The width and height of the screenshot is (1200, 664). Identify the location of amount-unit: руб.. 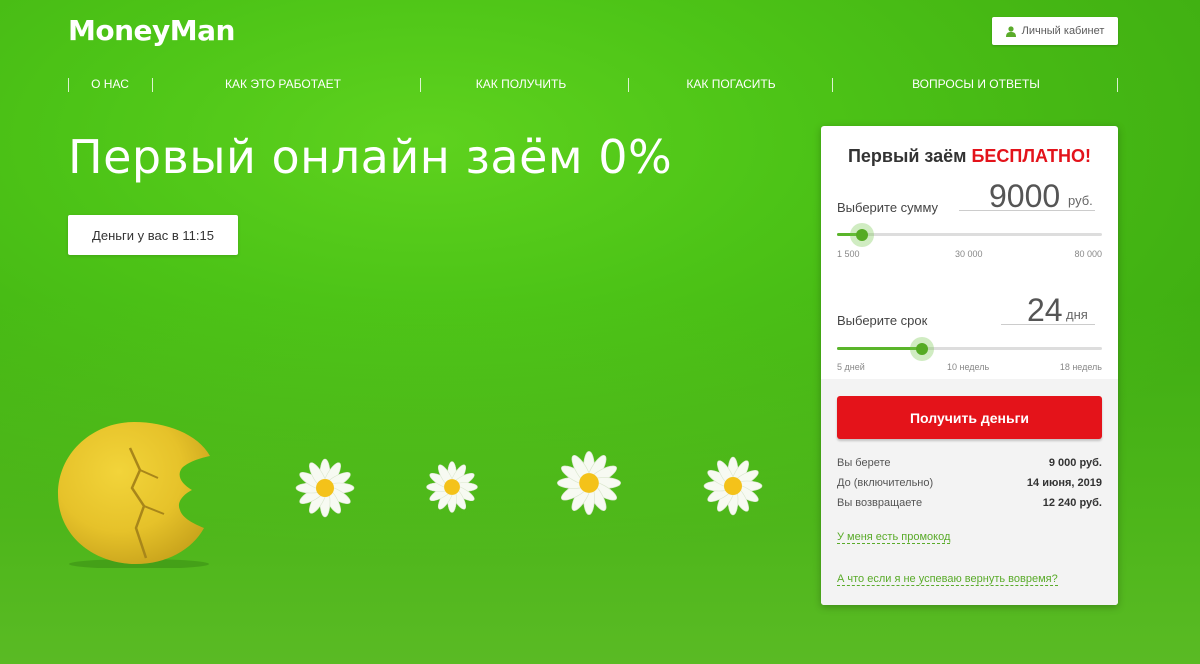
(1080, 200).